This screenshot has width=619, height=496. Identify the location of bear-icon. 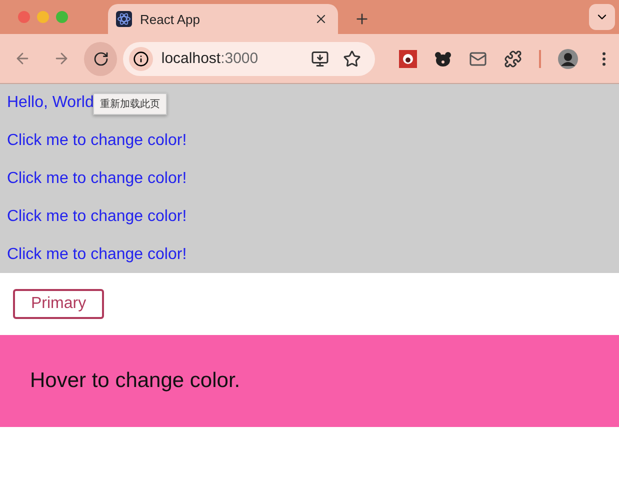
(443, 58).